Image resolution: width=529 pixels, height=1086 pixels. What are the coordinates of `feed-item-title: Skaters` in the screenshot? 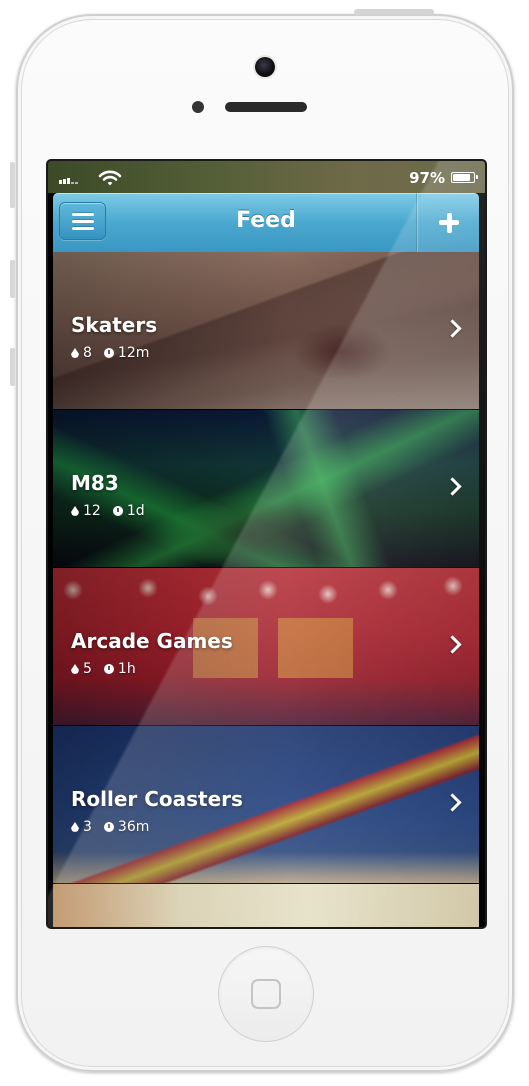 It's located at (114, 325).